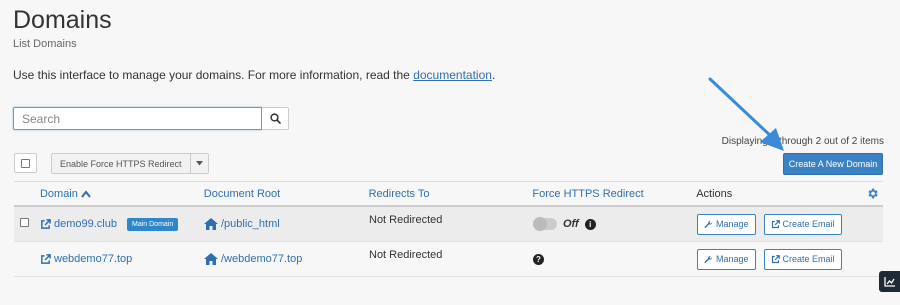 The height and width of the screenshot is (305, 900). I want to click on domain-cell: webdemo77.top, so click(122, 259).